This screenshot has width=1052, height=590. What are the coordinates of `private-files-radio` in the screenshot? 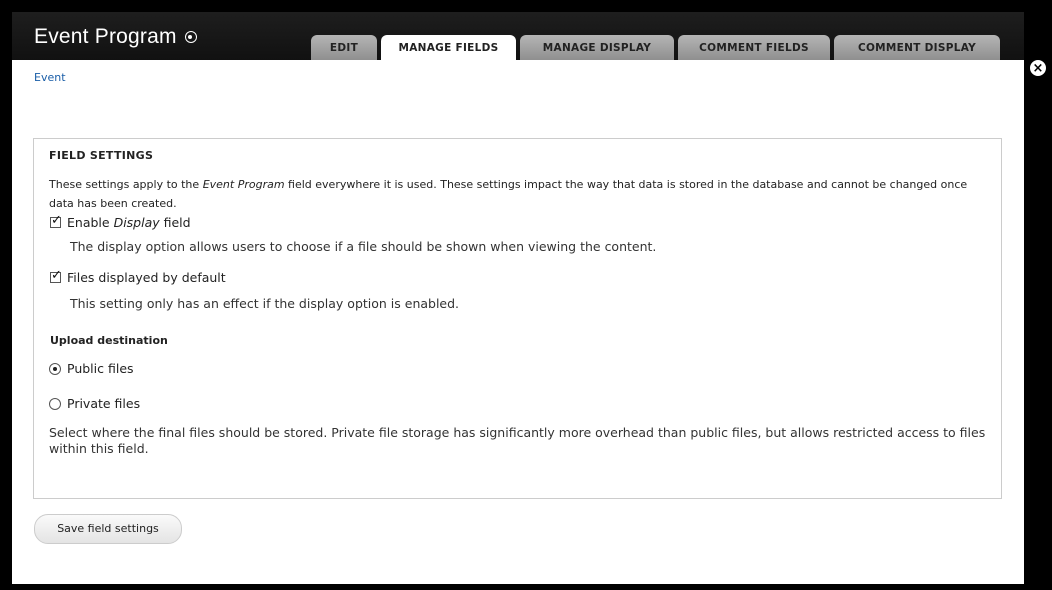 It's located at (55, 403).